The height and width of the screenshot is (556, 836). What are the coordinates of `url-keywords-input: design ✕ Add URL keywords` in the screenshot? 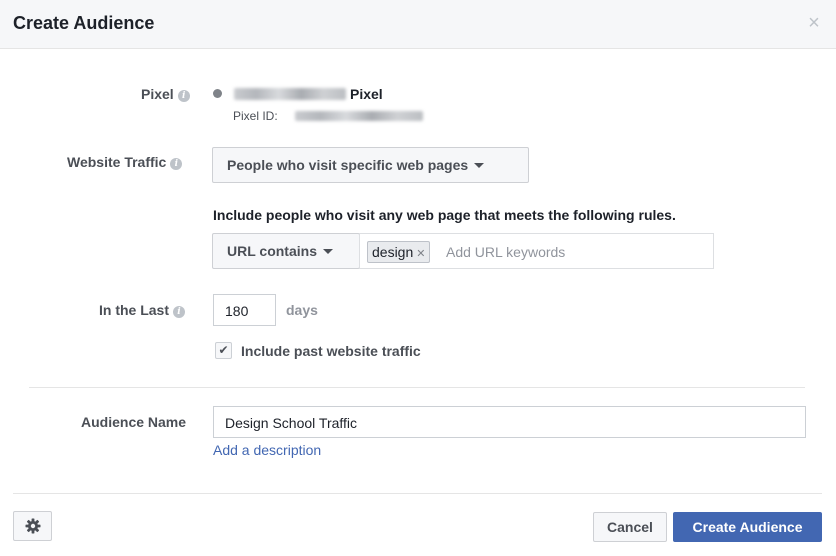 It's located at (536, 251).